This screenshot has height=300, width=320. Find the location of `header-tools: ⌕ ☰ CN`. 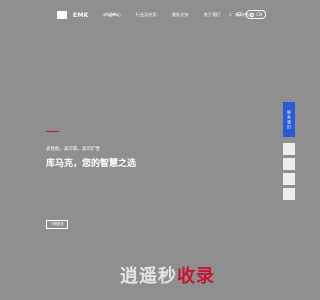

header-tools: ⌕ ☰ CN is located at coordinates (248, 14).